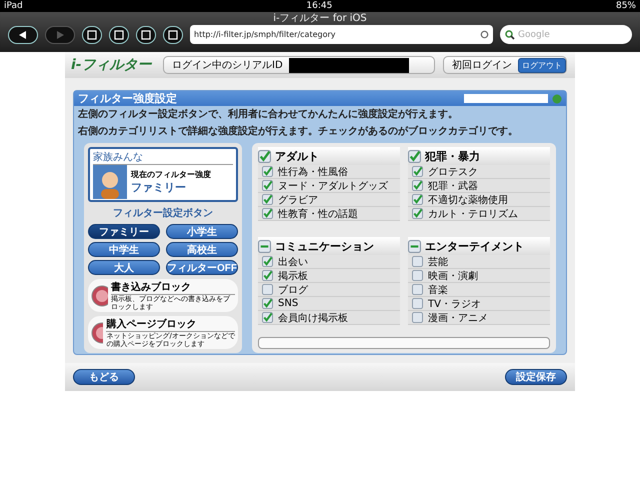  Describe the element at coordinates (566, 34) in the screenshot. I see `search-field: Google` at that location.